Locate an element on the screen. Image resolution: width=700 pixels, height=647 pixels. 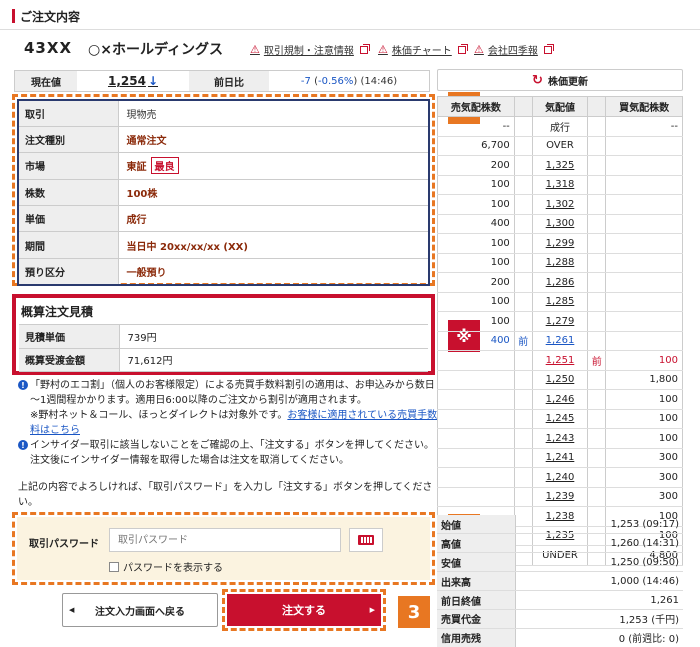
price-cell: 1,240 is located at coordinates (560, 477).